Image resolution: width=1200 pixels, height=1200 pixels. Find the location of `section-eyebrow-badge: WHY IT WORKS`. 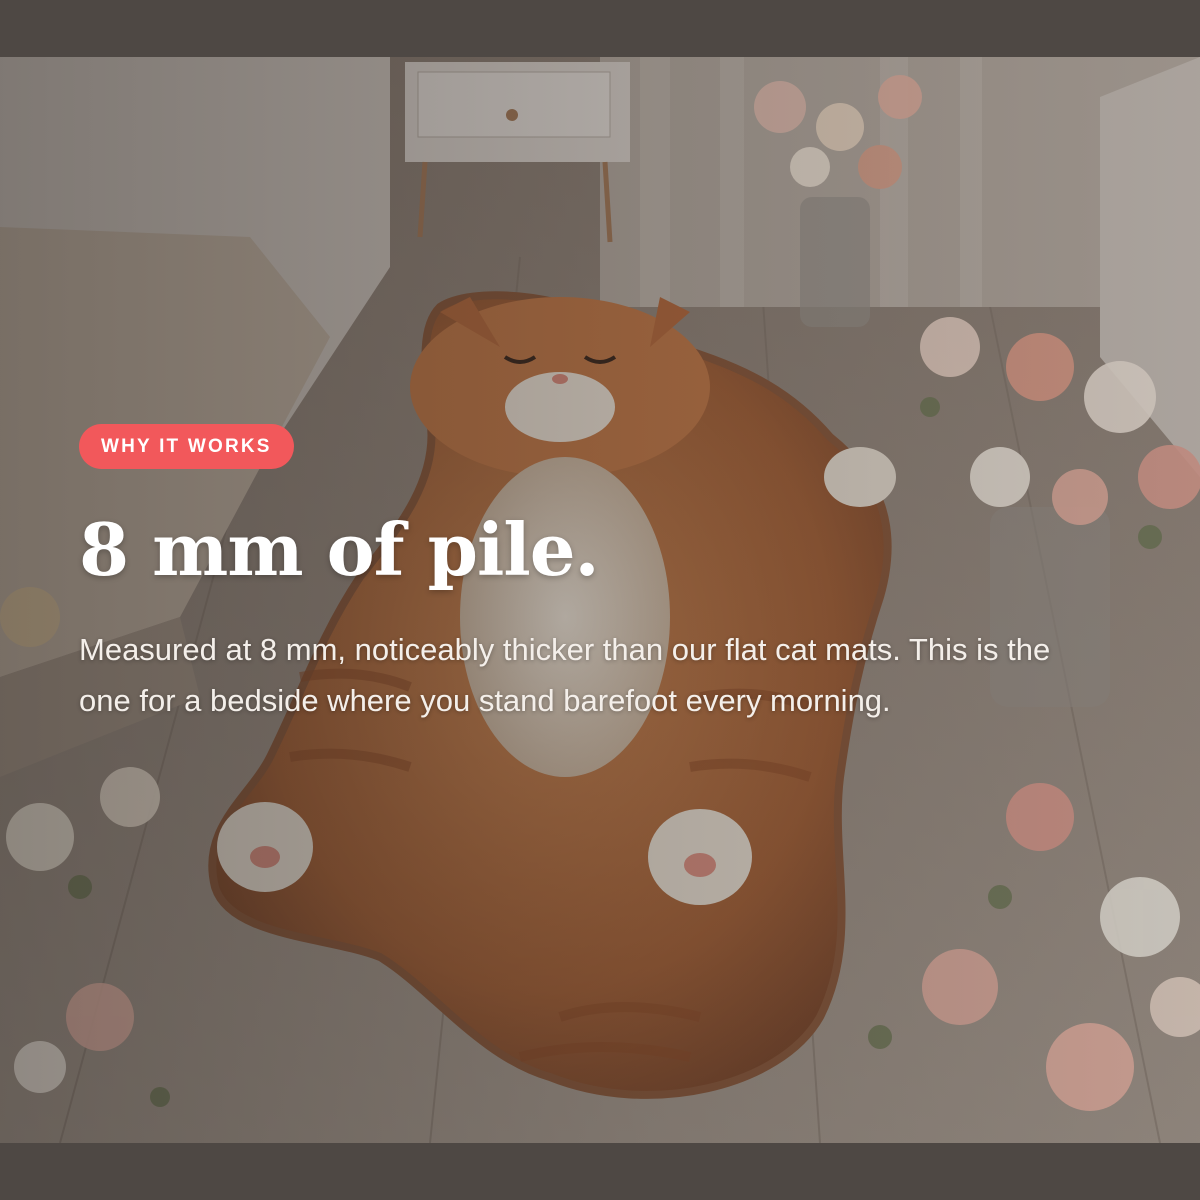

section-eyebrow-badge: WHY IT WORKS is located at coordinates (186, 446).